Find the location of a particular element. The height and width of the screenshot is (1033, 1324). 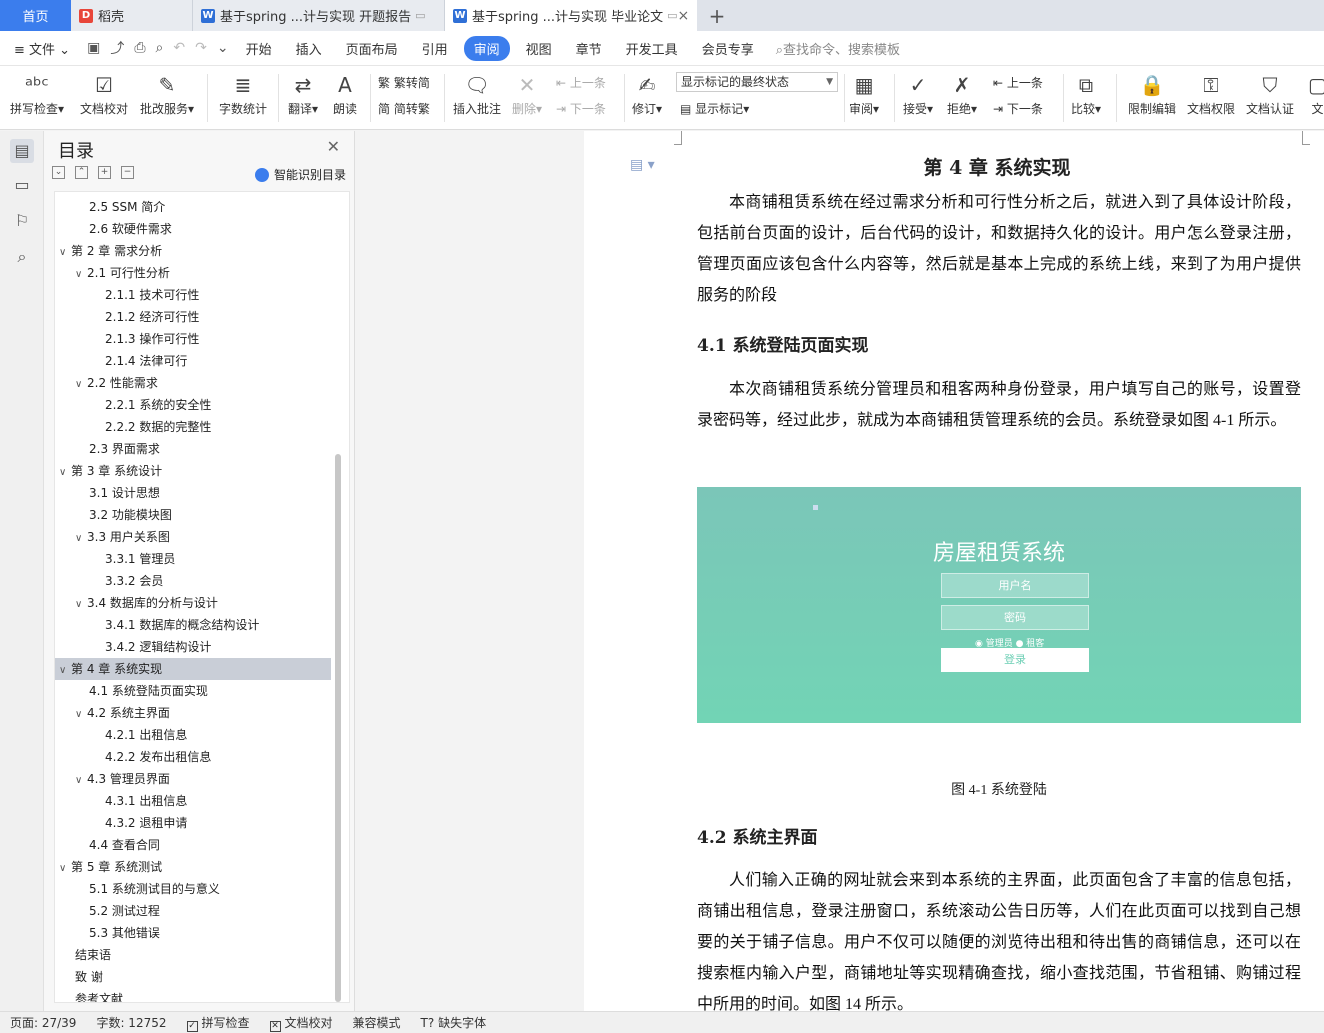

show-markup-button: ▤ 显示标记▾ is located at coordinates (714, 108).